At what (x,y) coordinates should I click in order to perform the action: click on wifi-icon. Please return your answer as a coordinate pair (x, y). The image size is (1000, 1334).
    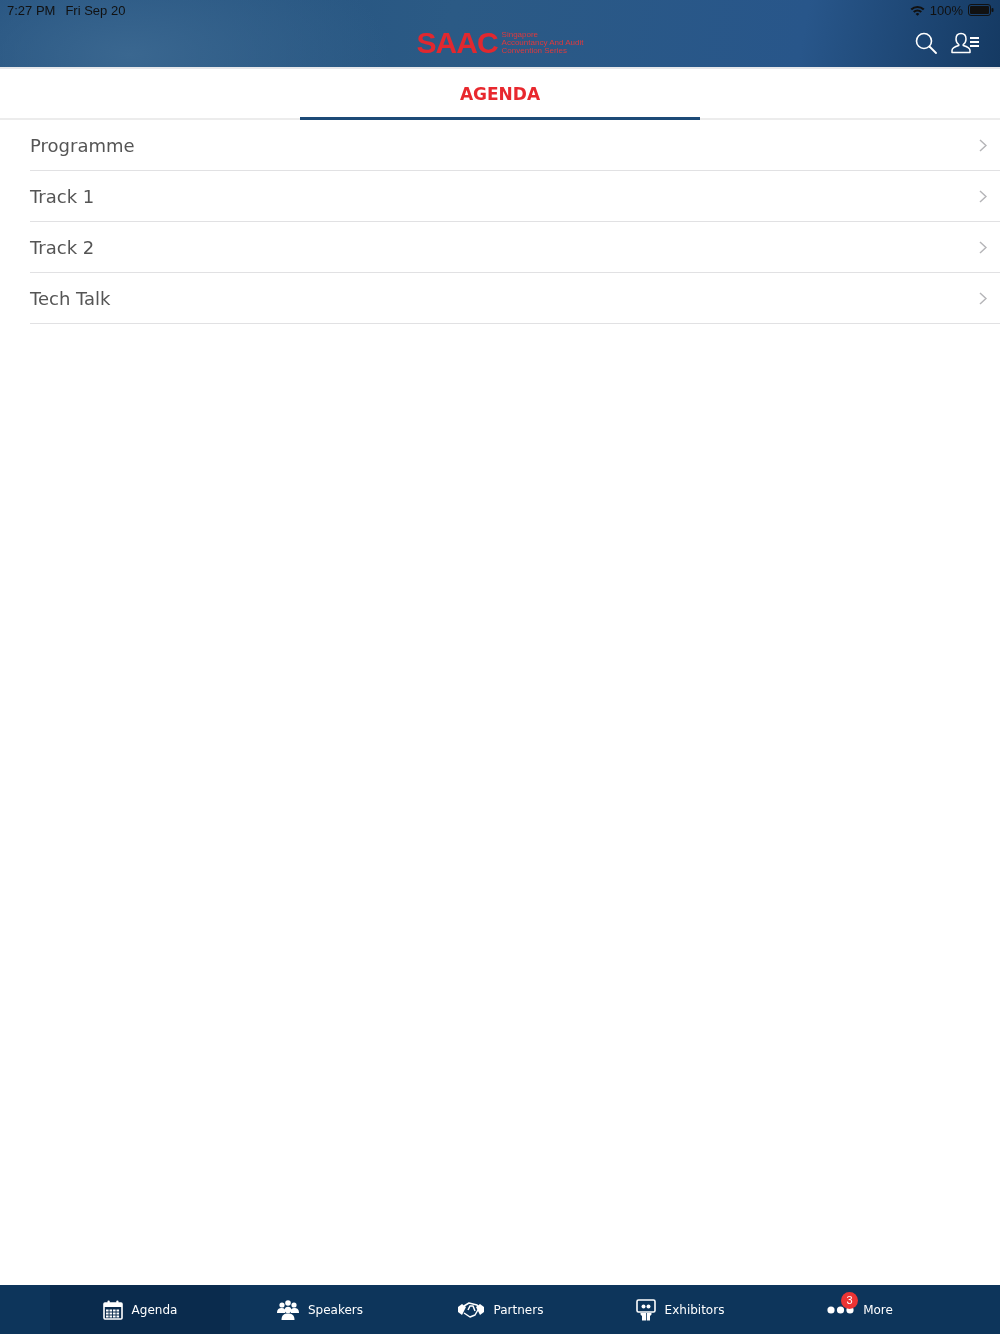
    Looking at the image, I should click on (917, 10).